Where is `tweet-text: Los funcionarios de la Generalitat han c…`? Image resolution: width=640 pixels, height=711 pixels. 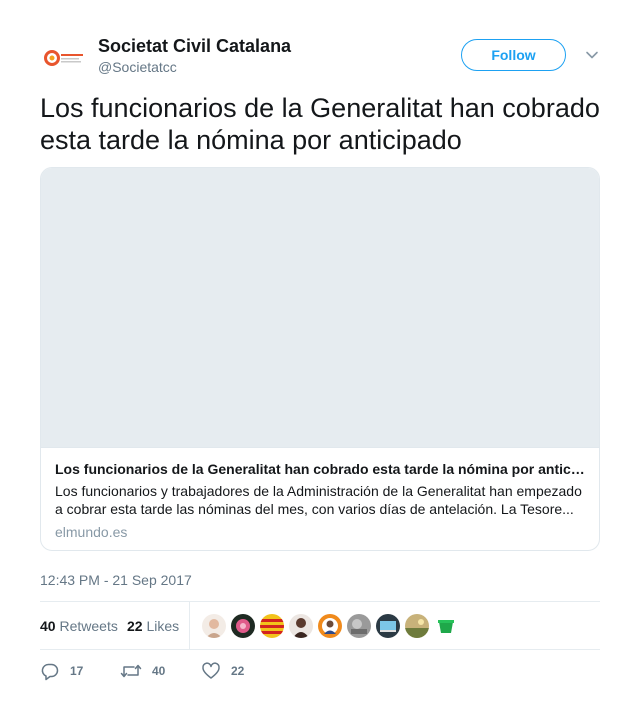
tweet-text: Los funcionarios de la Generalitat han c… is located at coordinates (320, 124).